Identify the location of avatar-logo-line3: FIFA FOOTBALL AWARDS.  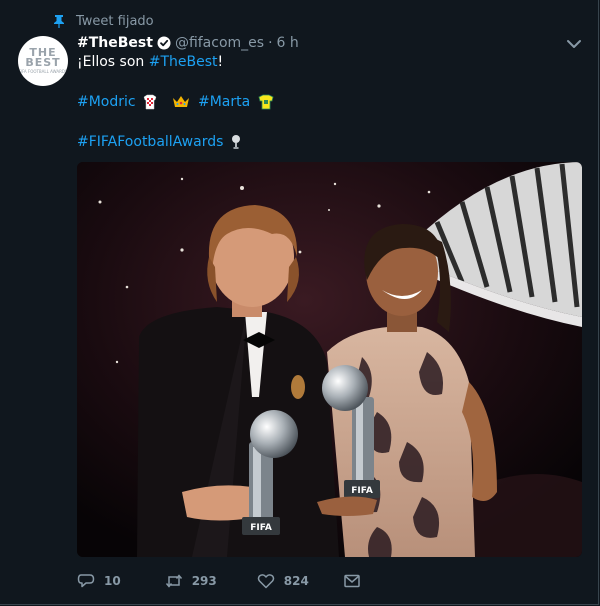
(43, 71).